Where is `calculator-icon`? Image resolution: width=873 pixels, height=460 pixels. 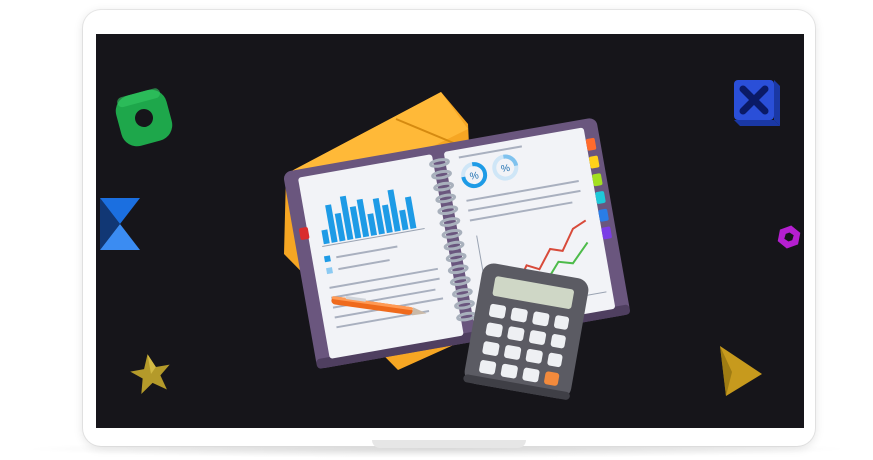
calculator-icon is located at coordinates (526, 331).